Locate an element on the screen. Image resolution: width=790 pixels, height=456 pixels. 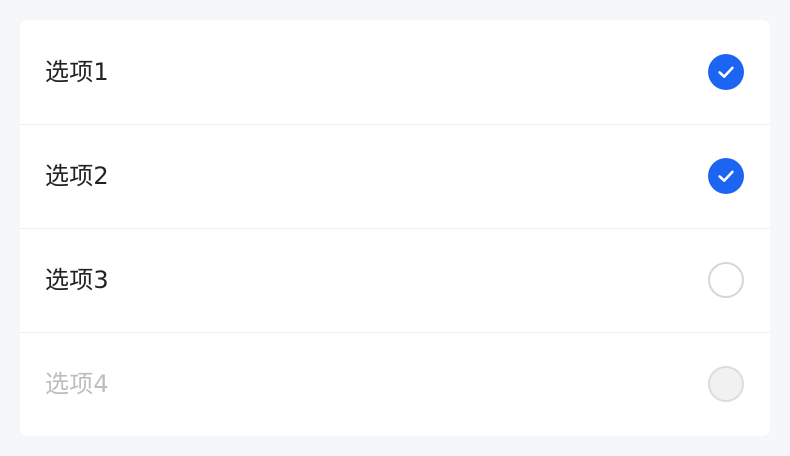
option-label-3: 选项3 is located at coordinates (77, 280).